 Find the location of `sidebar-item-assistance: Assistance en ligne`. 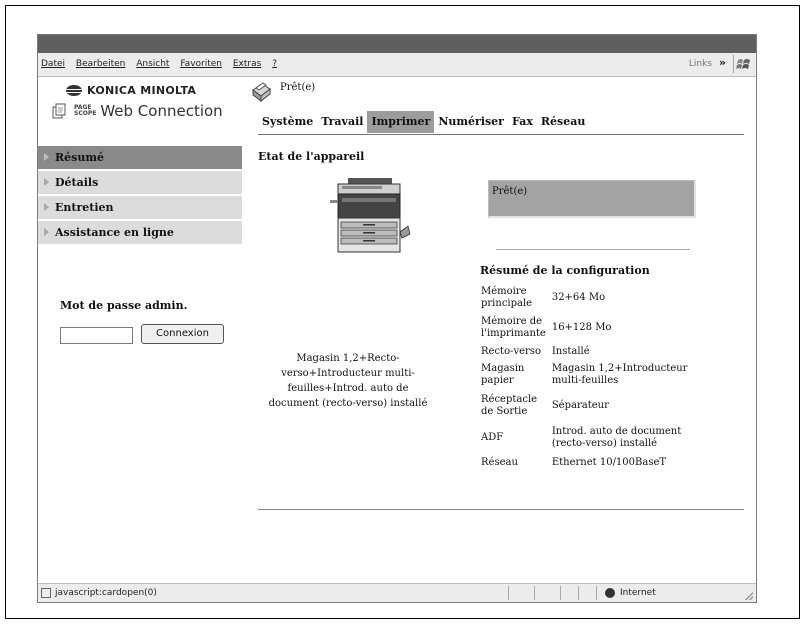

sidebar-item-assistance: Assistance en ligne is located at coordinates (140, 232).